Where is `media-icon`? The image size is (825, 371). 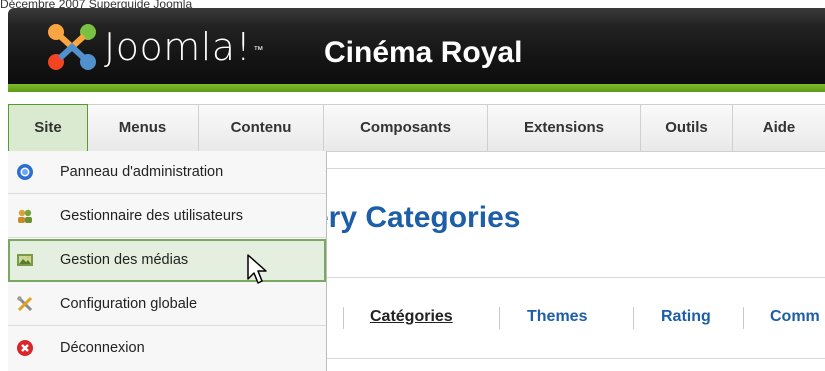
media-icon is located at coordinates (25, 260).